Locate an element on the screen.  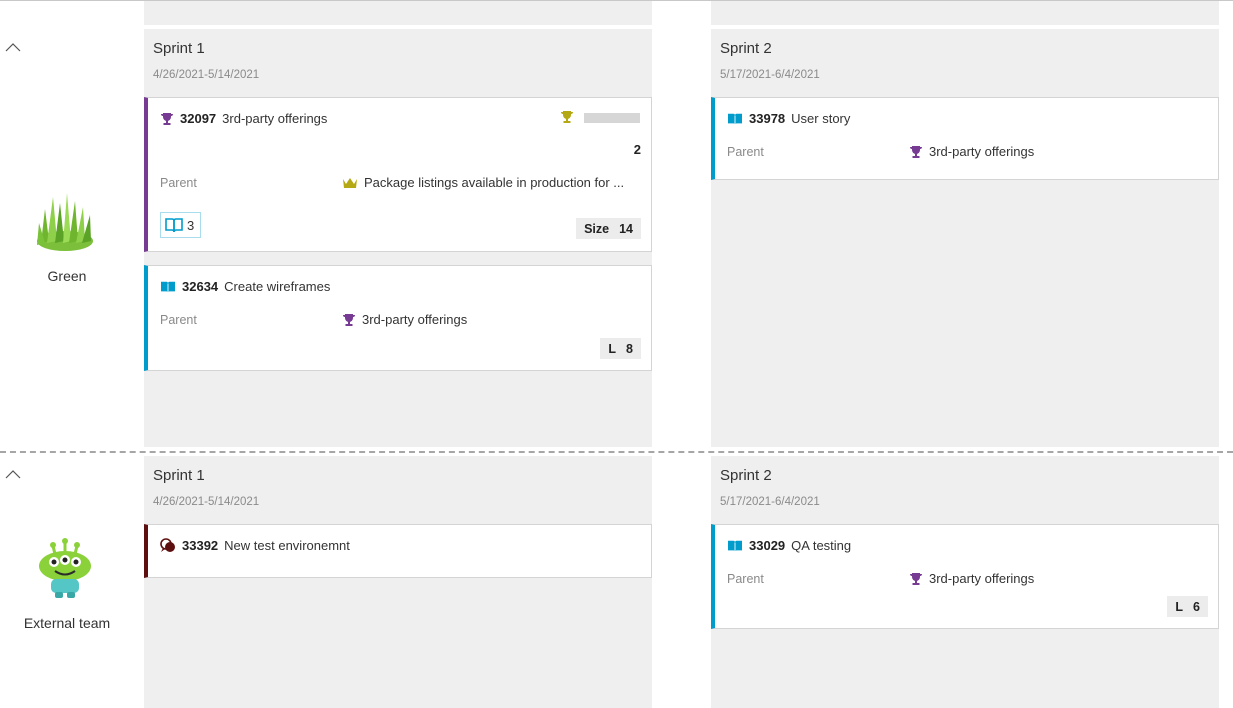
work-item-title: User story is located at coordinates (820, 118).